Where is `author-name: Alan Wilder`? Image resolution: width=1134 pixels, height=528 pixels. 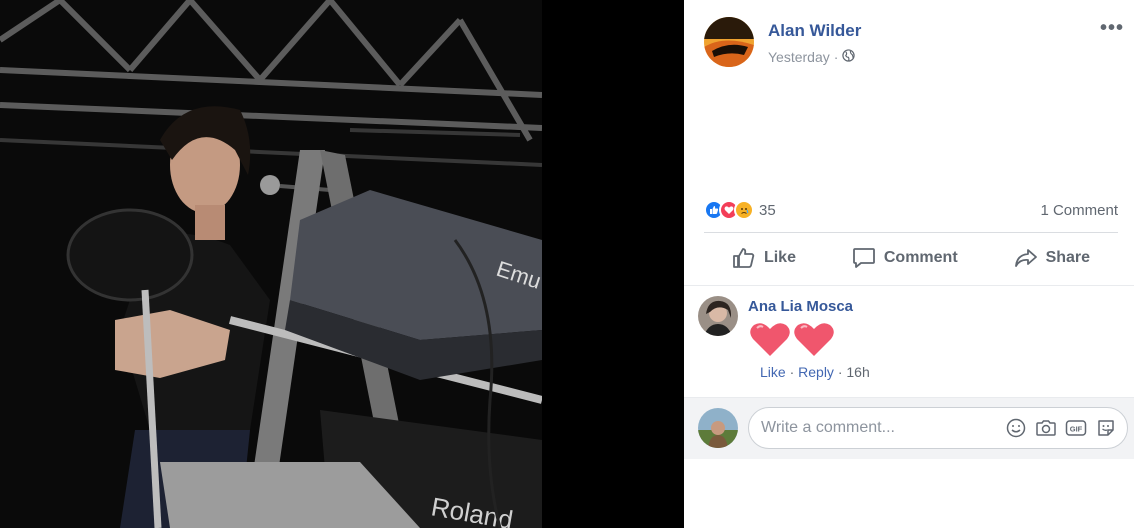
author-name: Alan Wilder is located at coordinates (814, 31).